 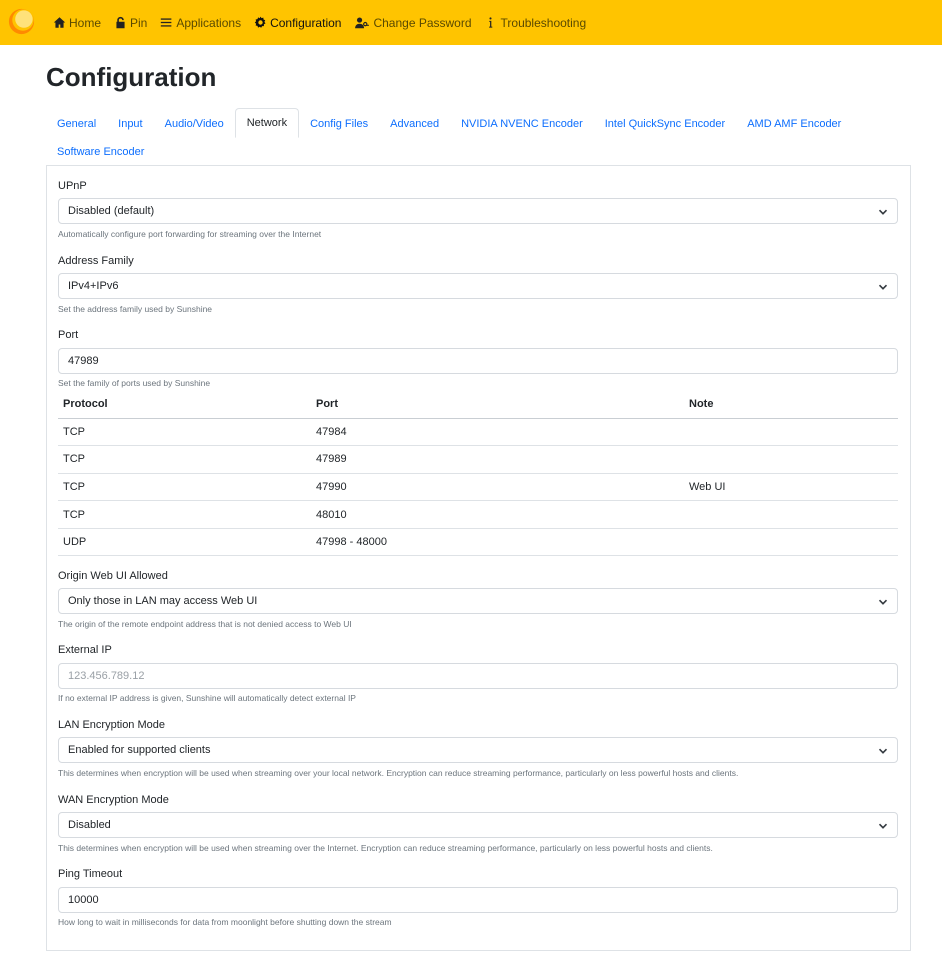 What do you see at coordinates (184, 542) in the screenshot?
I see `table-cell: UDP` at bounding box center [184, 542].